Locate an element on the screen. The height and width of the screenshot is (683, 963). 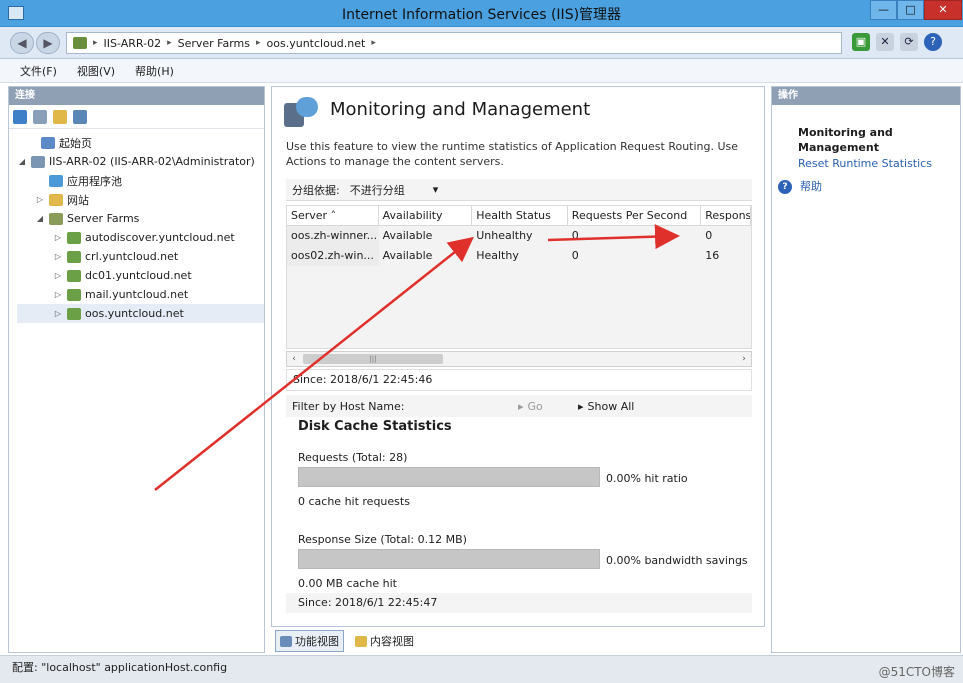
tree-item-server: ◢ IIS-ARR-02 (IIS-ARR-02\Administrator) is located at coordinates (140, 161).